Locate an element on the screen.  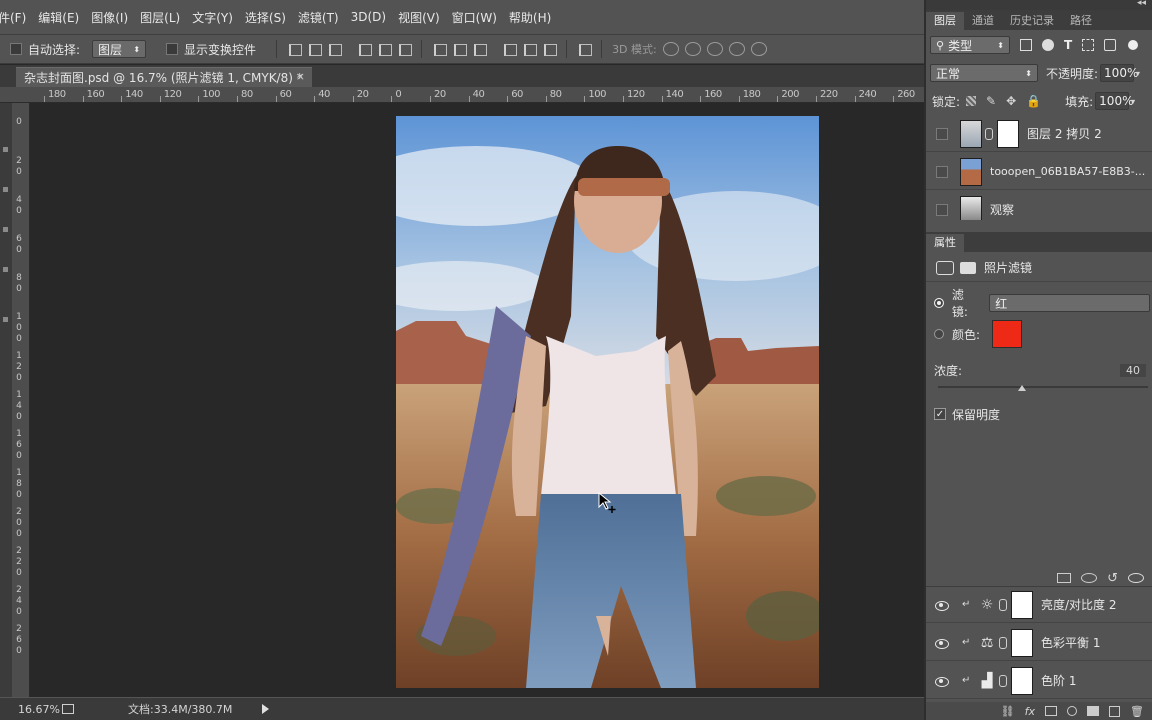
layer-filter-dropdown: ⚲ 类型 ⬍ is located at coordinates (970, 45).